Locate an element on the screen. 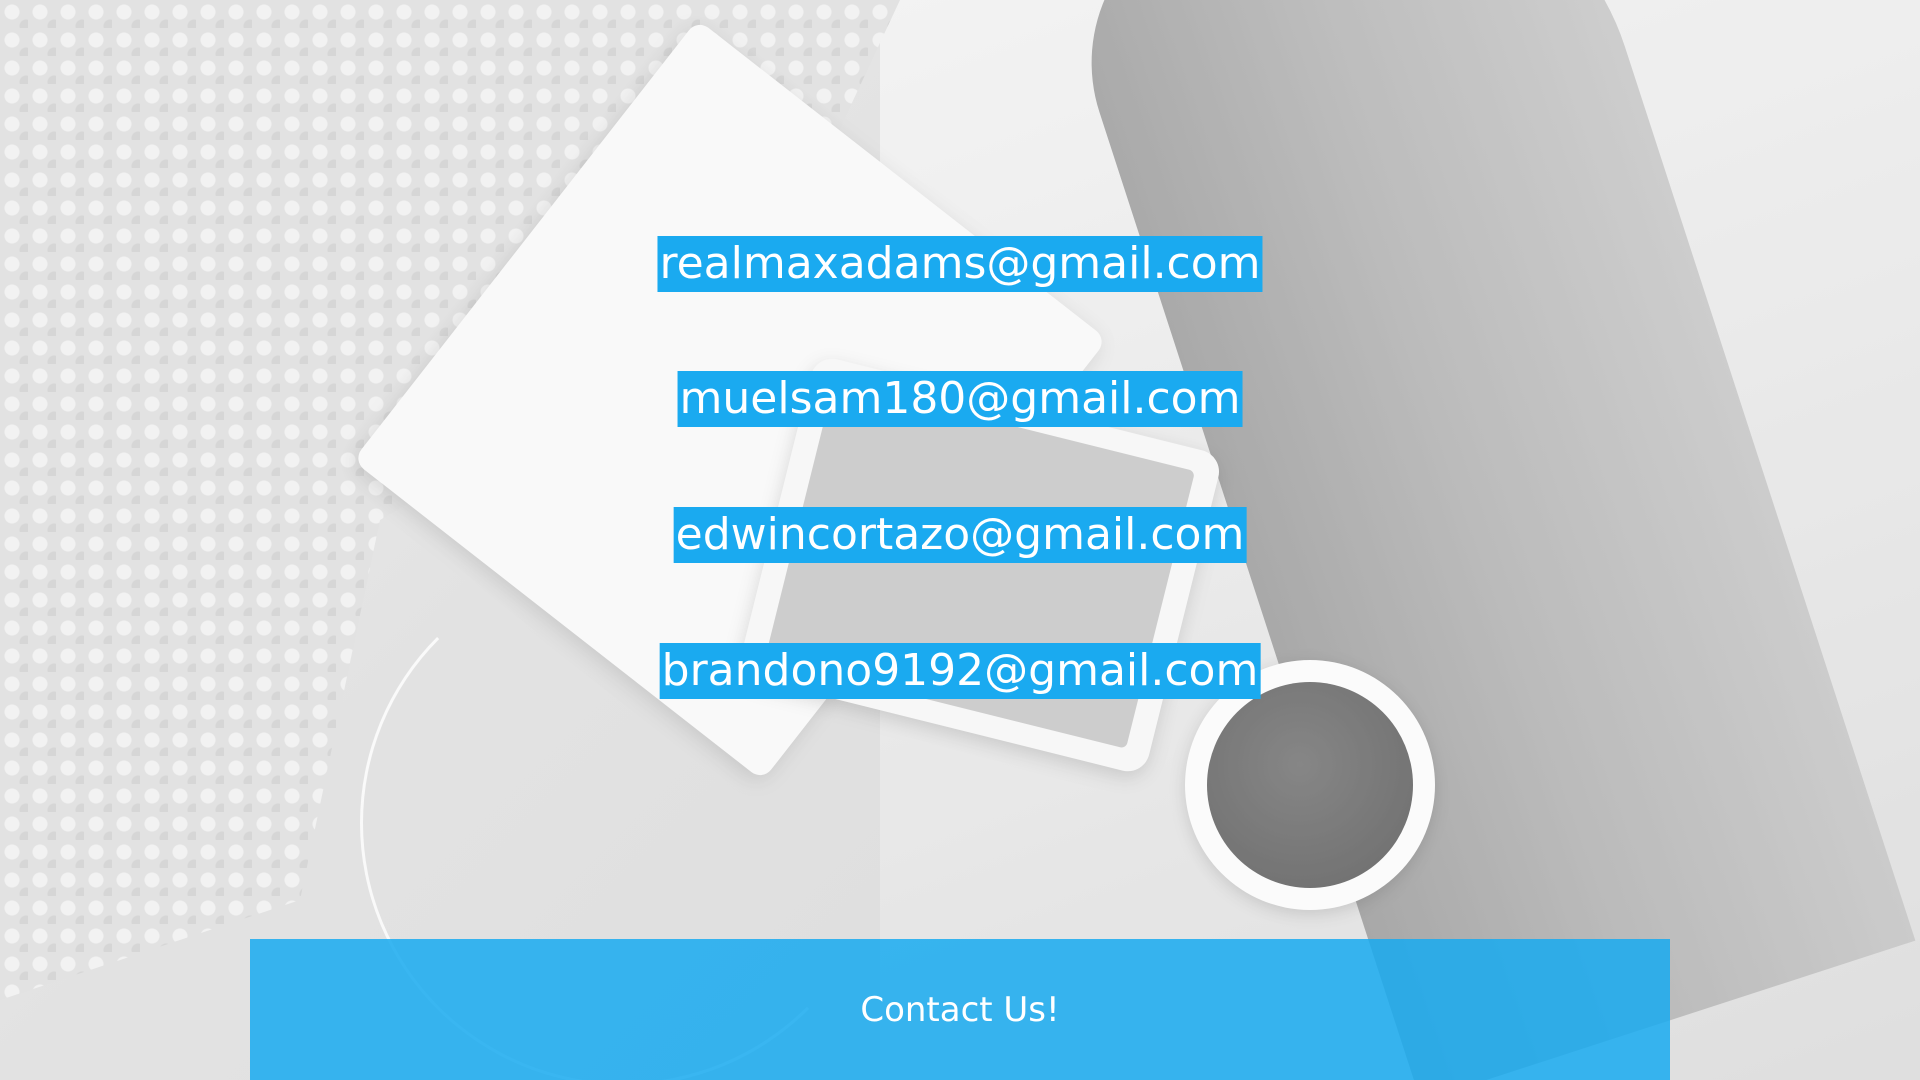 The image size is (1920, 1080). contact-us-button: Contact Us! is located at coordinates (960, 1009).